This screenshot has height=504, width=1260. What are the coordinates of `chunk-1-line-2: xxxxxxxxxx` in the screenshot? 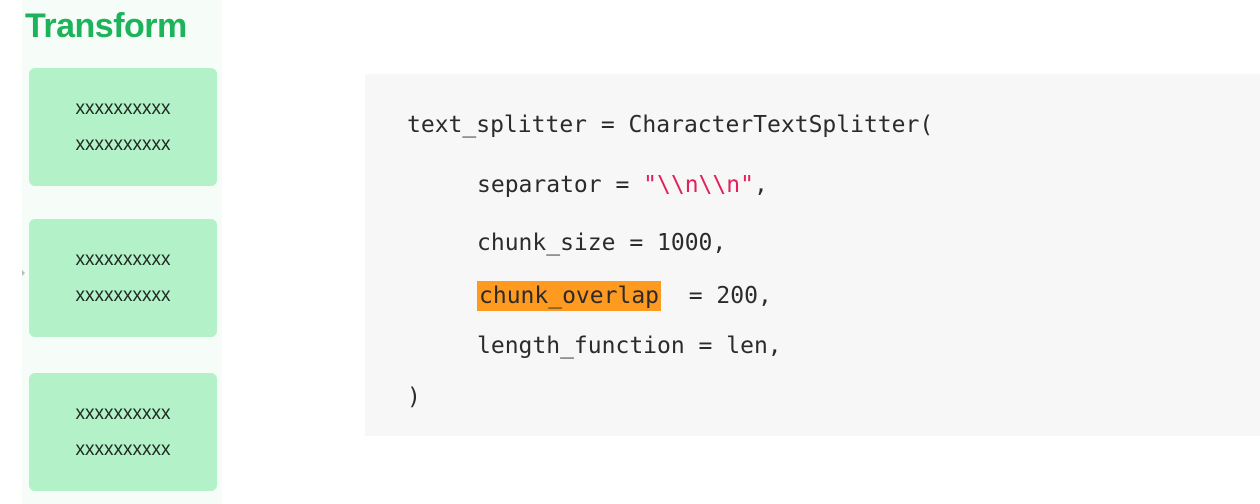 It's located at (123, 144).